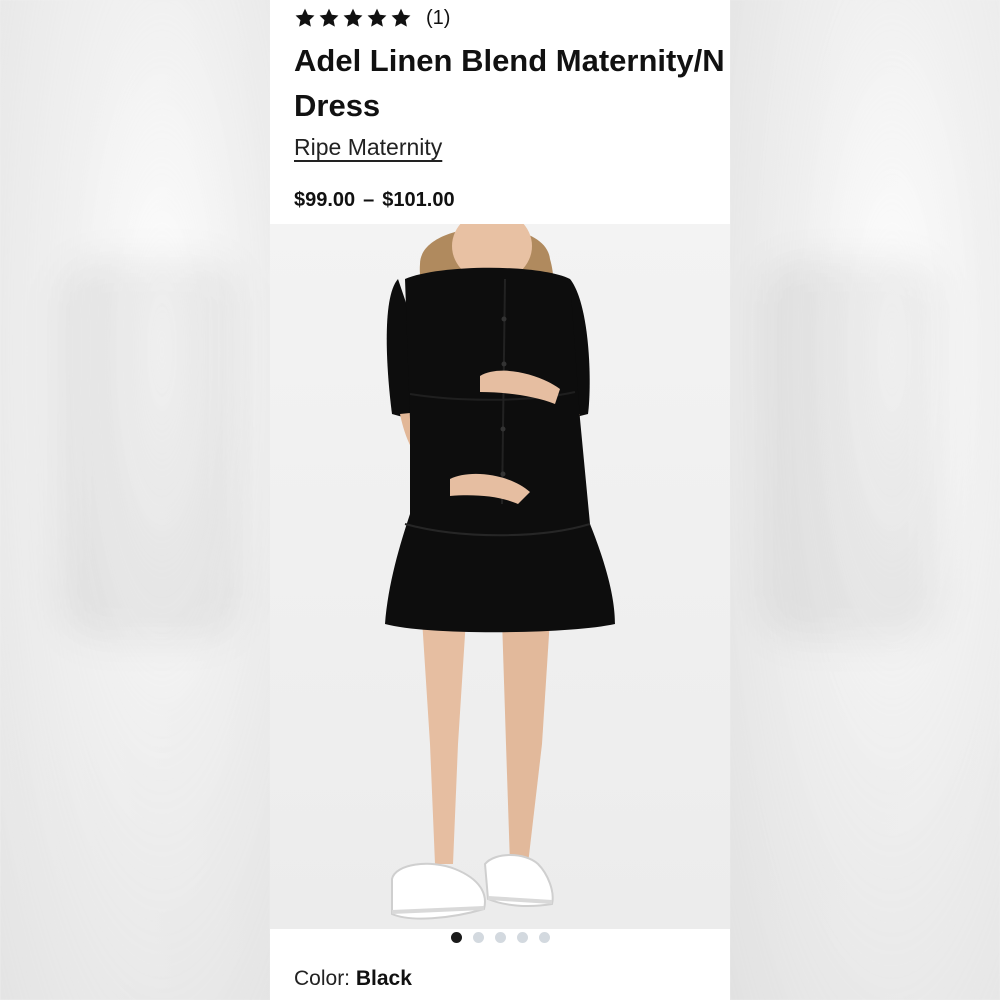 The image size is (1000, 1000). Describe the element at coordinates (368, 147) in the screenshot. I see `brand-link: Ripe Maternity` at that location.